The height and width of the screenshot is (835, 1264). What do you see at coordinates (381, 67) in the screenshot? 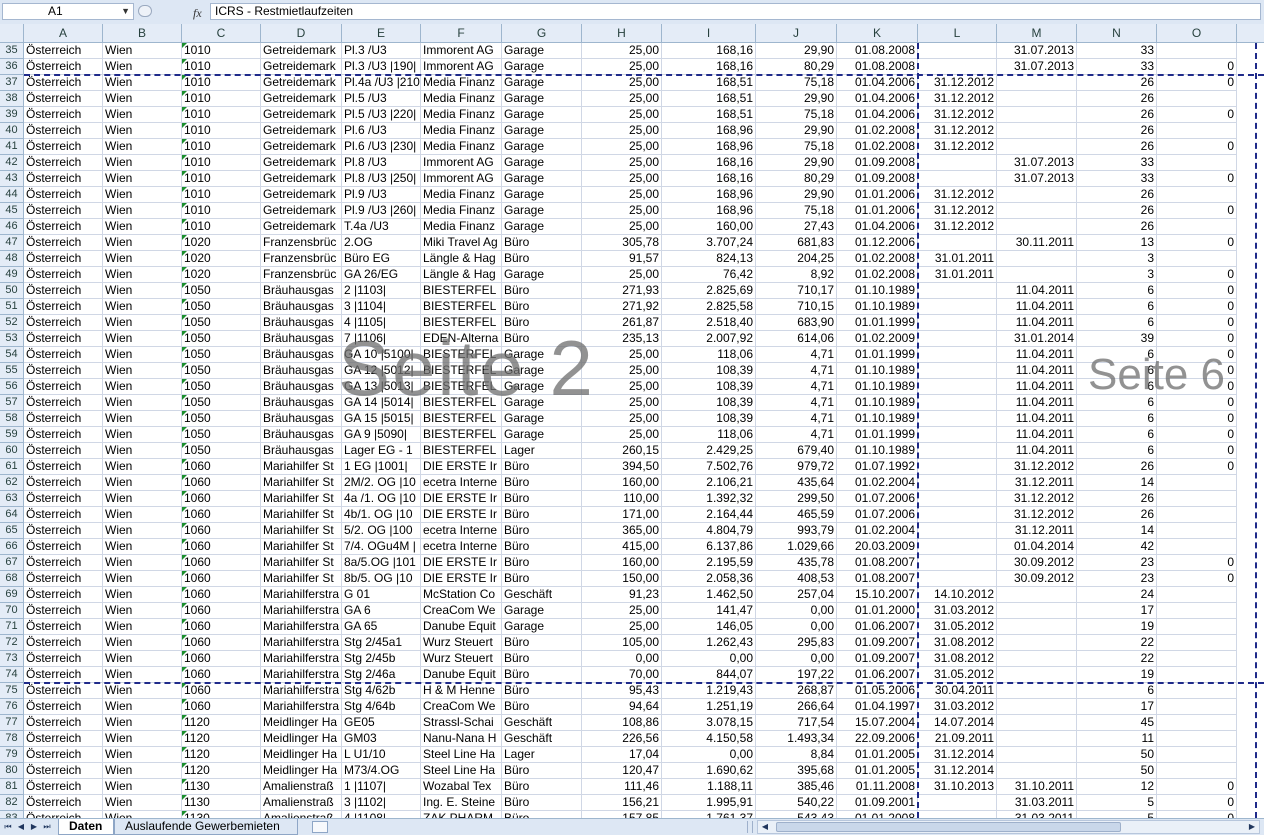
I see `cell-e: Pl.3 /U3 |190|` at bounding box center [381, 67].